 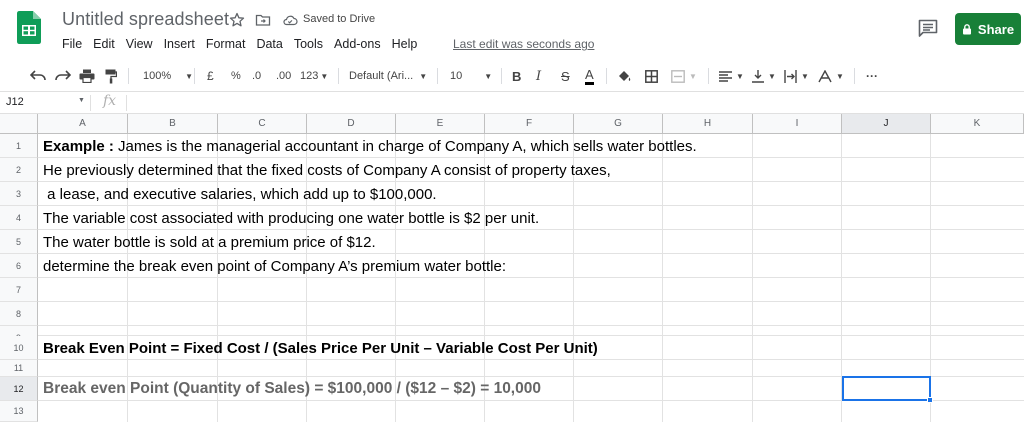 What do you see at coordinates (90, 103) in the screenshot?
I see `formula-divider` at bounding box center [90, 103].